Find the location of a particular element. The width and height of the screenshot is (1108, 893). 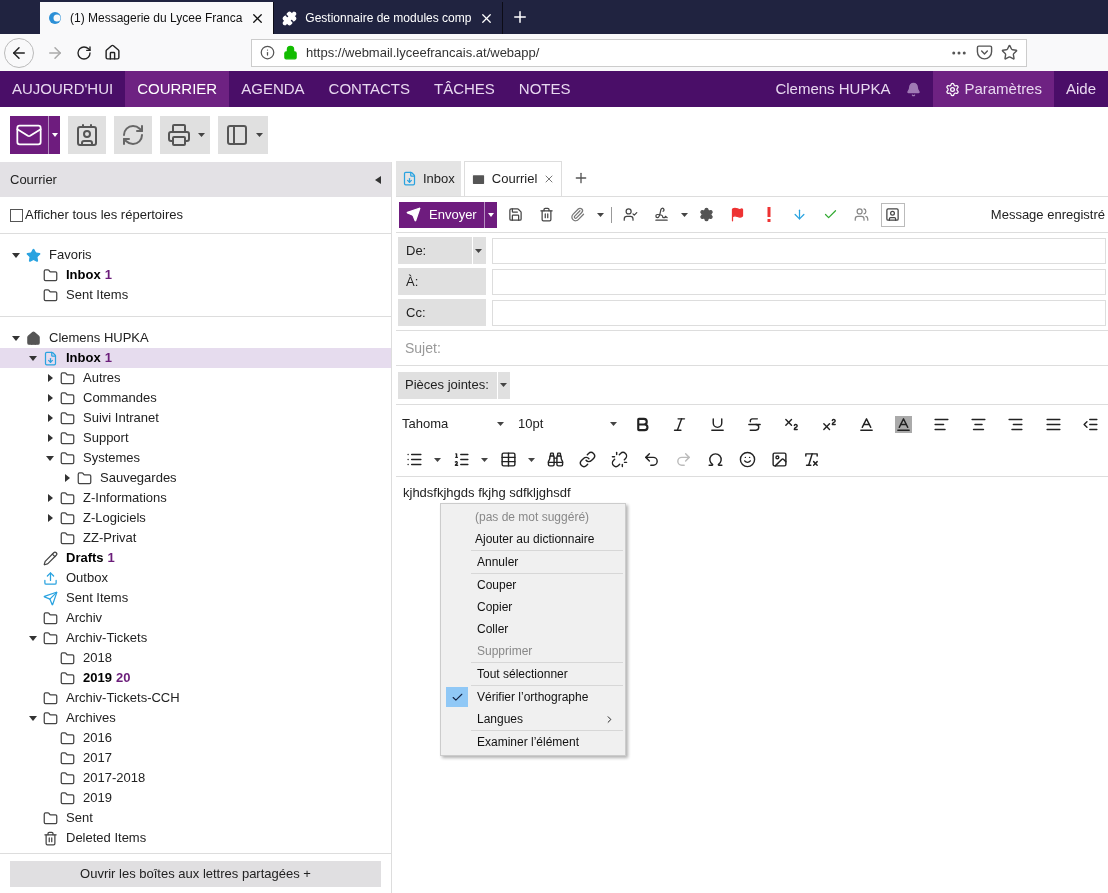

nav-tab: TÂCHES is located at coordinates (464, 89).